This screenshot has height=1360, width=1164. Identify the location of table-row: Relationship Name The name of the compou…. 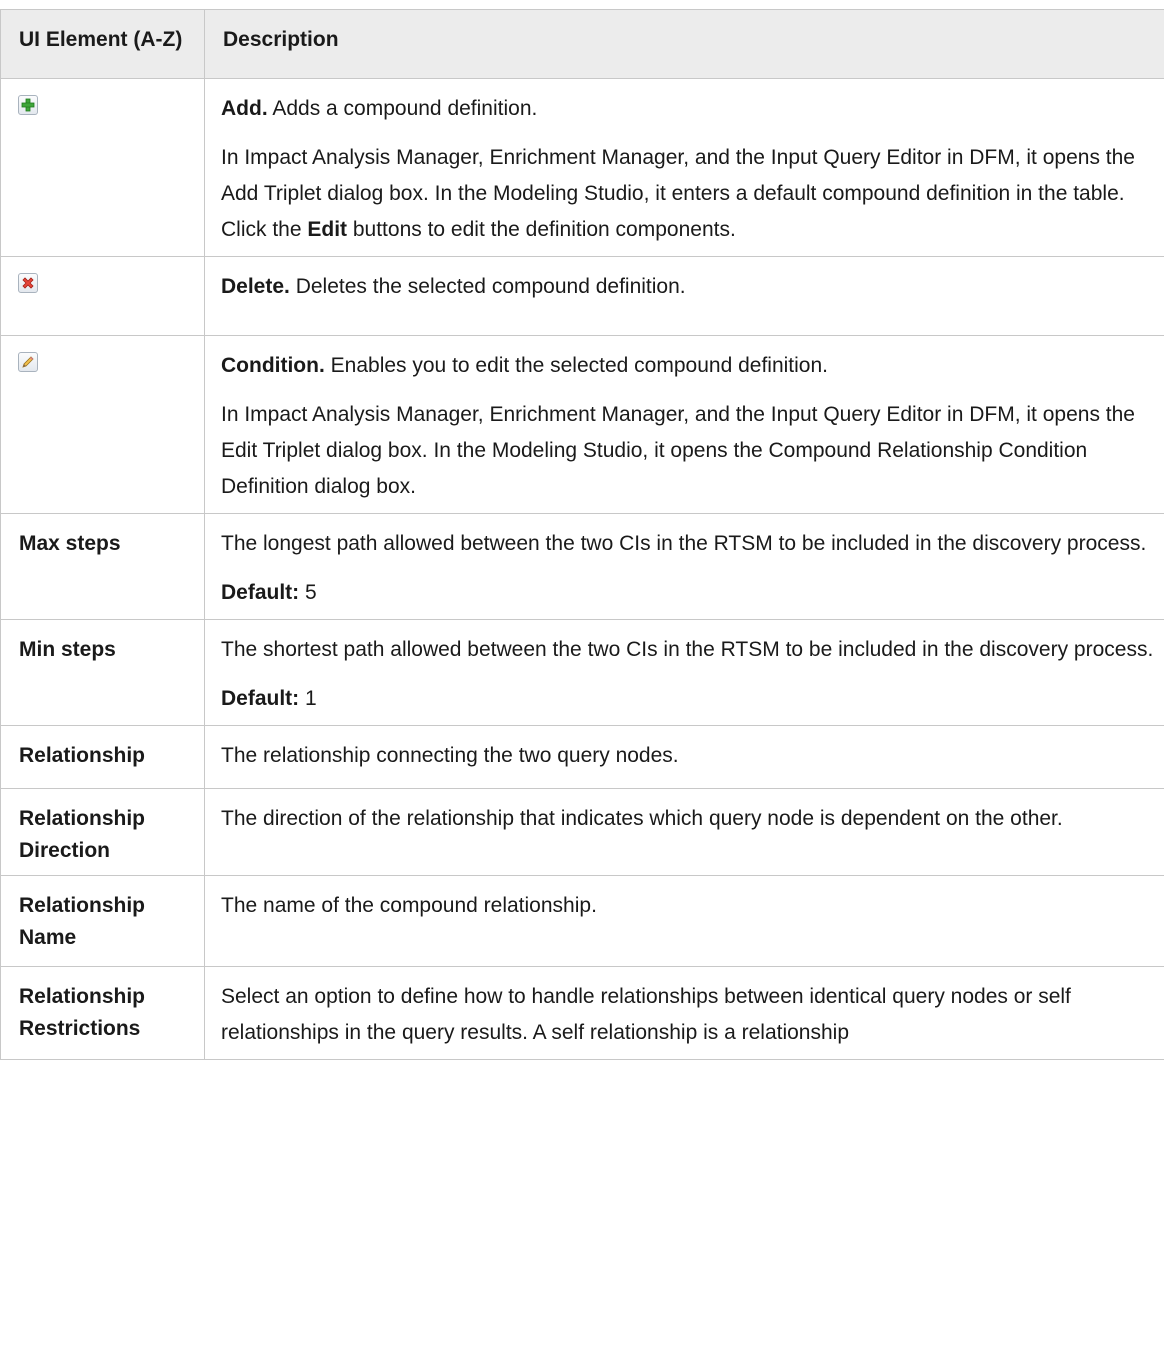
(582, 921).